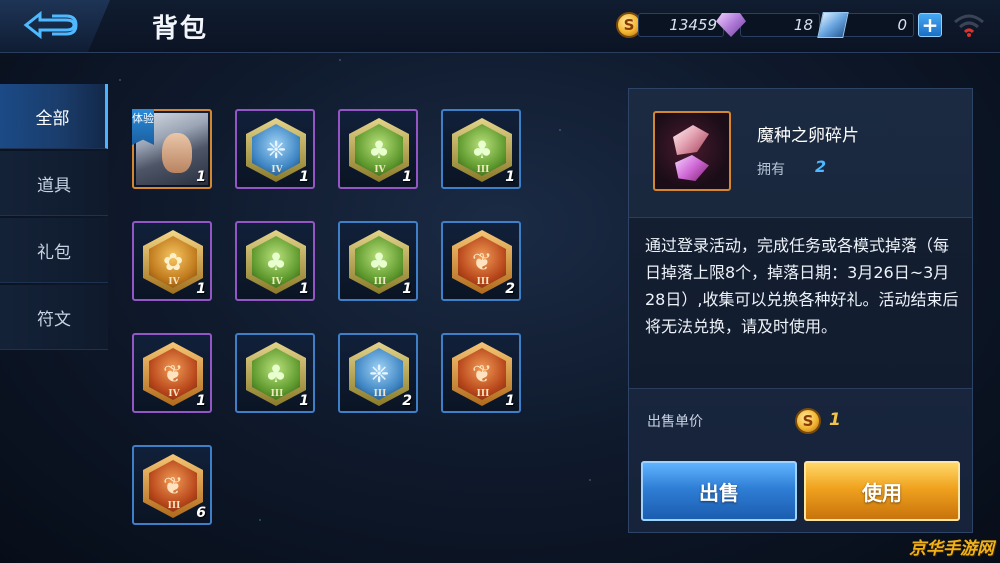 This screenshot has width=1000, height=563. I want to click on gold-coin-icon: S, so click(808, 421).